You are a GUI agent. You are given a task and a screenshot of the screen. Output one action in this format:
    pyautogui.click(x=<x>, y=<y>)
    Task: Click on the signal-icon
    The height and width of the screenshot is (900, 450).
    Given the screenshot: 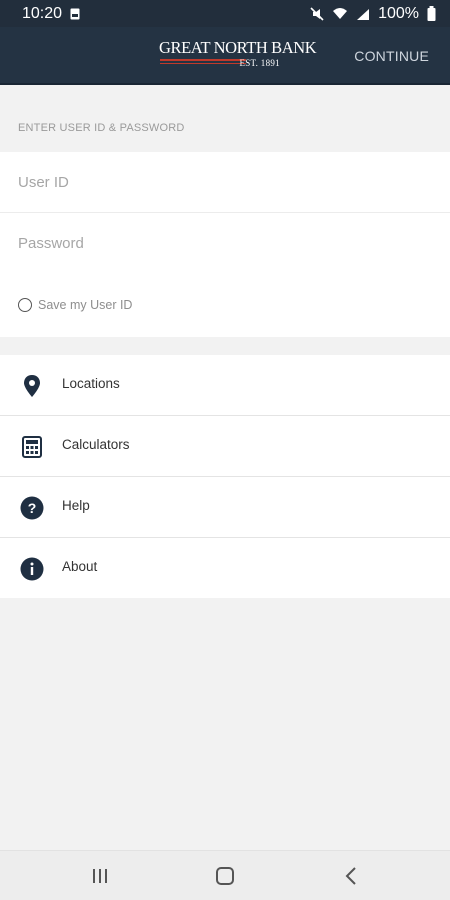 What is the action you would take?
    pyautogui.click(x=363, y=14)
    